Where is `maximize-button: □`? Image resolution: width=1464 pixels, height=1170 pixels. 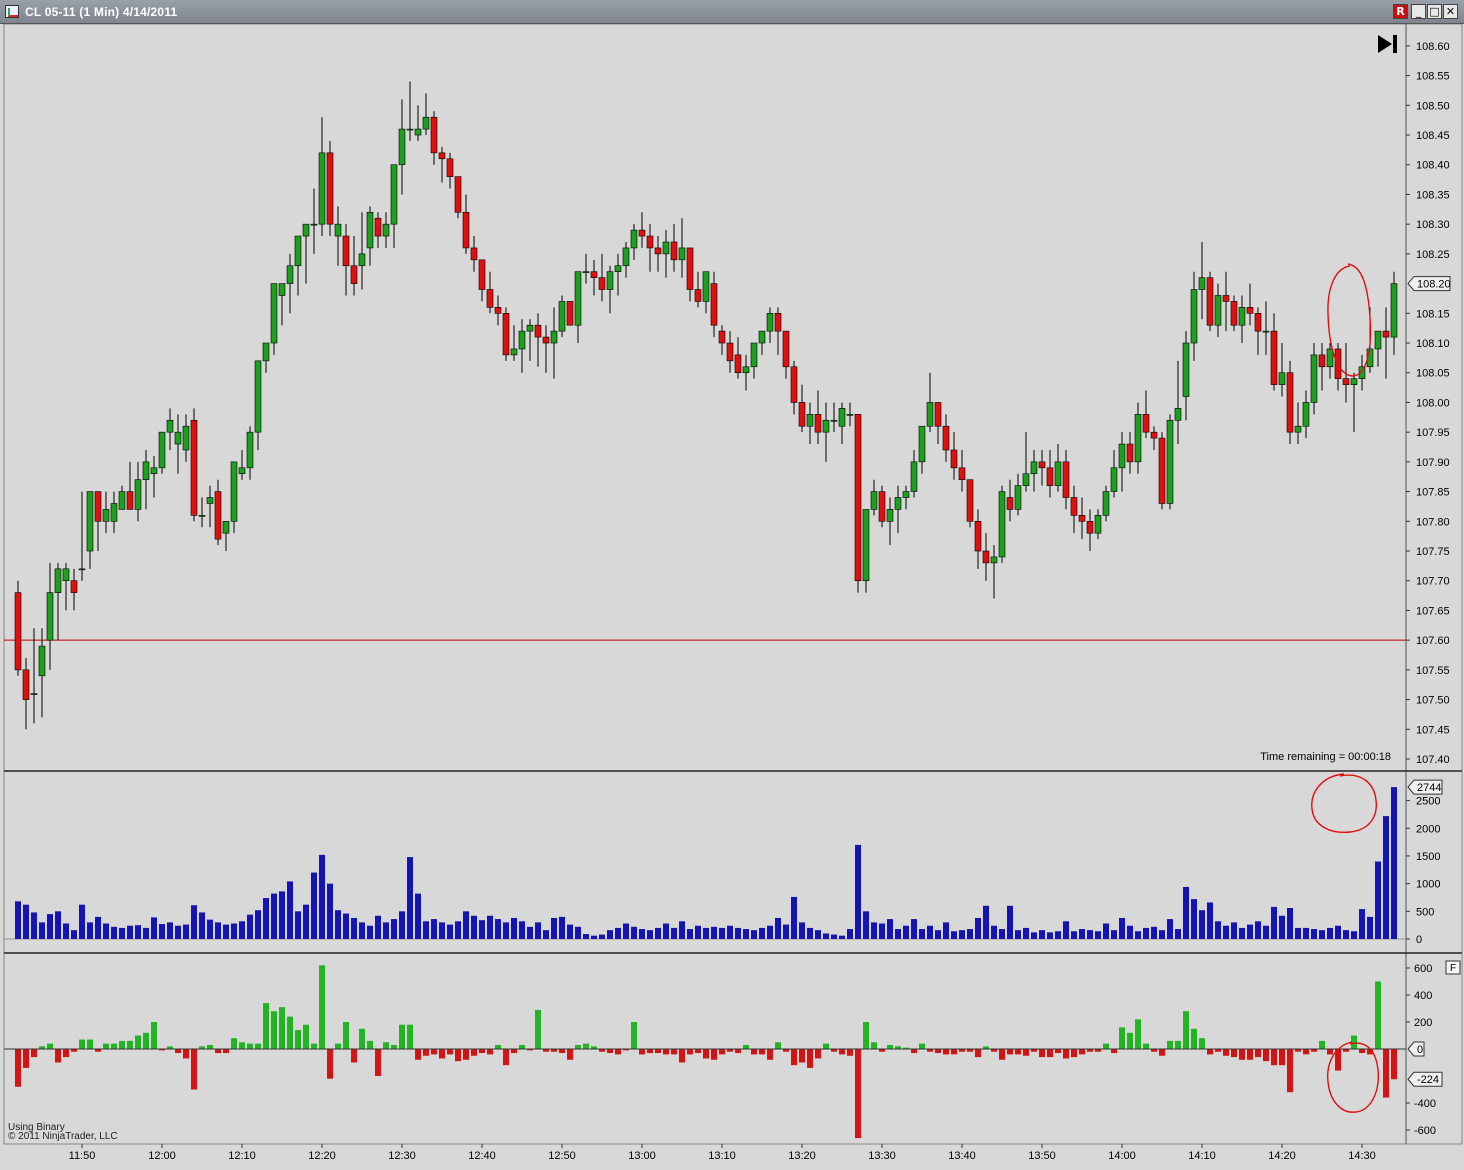 maximize-button: □ is located at coordinates (1434, 11).